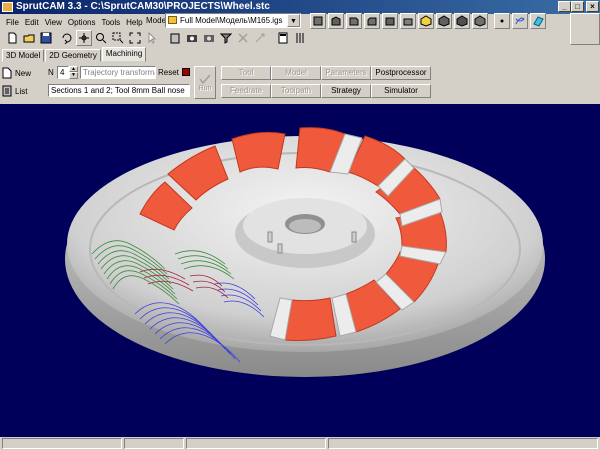 The height and width of the screenshot is (450, 600). Describe the element at coordinates (283, 38) in the screenshot. I see `calculator-icon` at that location.